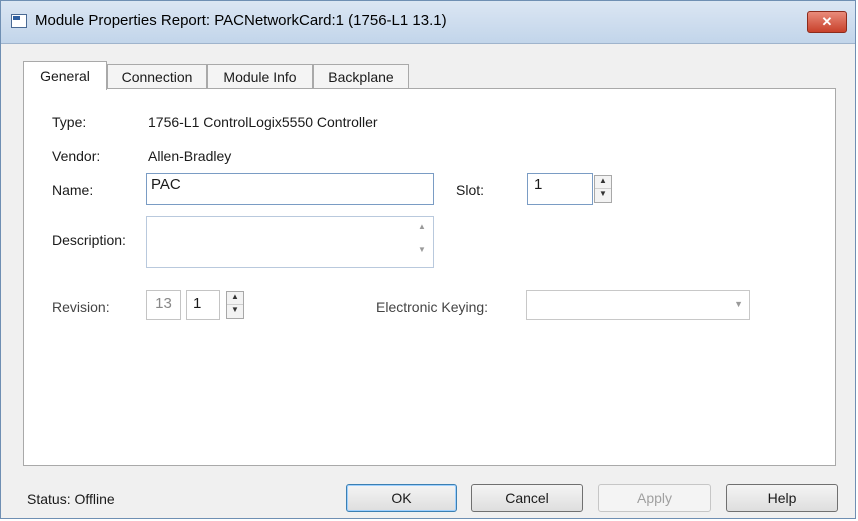 The width and height of the screenshot is (858, 521). Describe the element at coordinates (190, 156) in the screenshot. I see `vendor-value: Allen-Bradley` at that location.